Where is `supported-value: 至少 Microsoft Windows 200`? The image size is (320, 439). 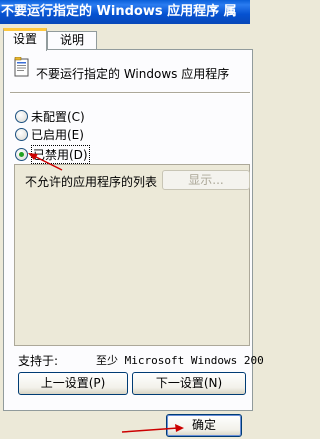
supported-value: 至少 Microsoft Windows 200 is located at coordinates (180, 360).